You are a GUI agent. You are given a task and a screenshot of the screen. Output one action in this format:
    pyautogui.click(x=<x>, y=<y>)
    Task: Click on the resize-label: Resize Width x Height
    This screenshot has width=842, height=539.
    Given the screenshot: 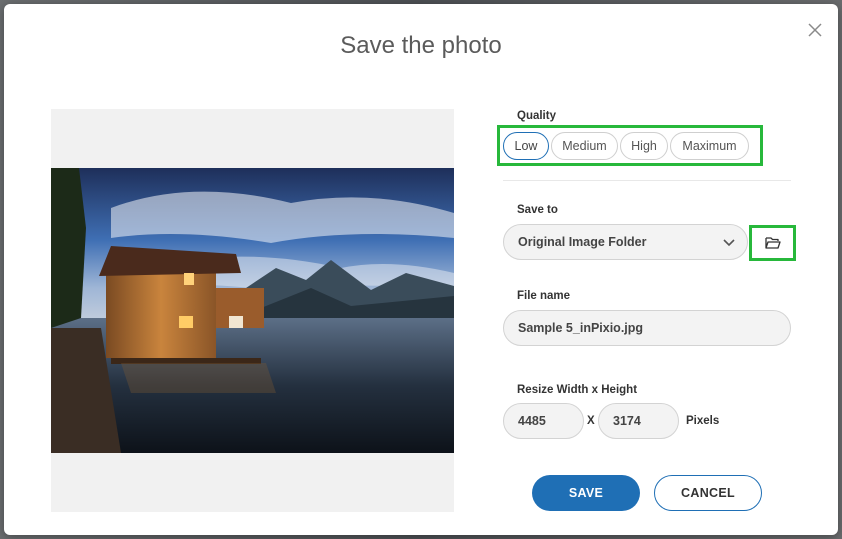 What is the action you would take?
    pyautogui.click(x=577, y=390)
    